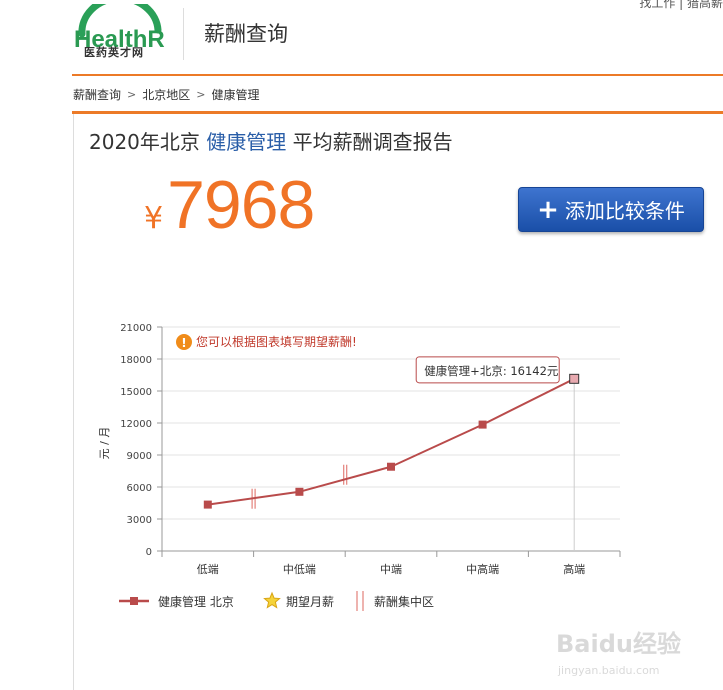  Describe the element at coordinates (618, 644) in the screenshot. I see `watermark-text: Baidu经验` at that location.